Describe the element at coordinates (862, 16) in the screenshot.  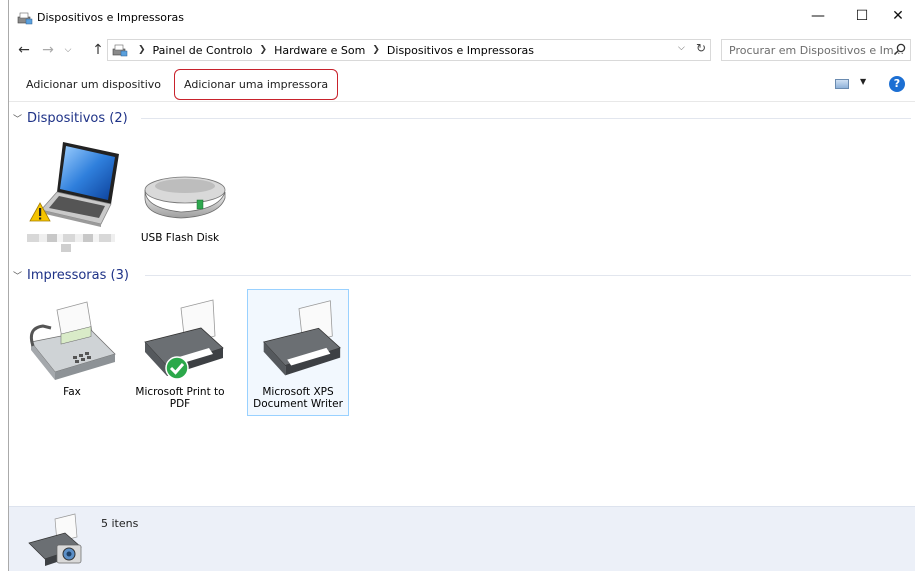
I see `maximize-button: ☐` at that location.